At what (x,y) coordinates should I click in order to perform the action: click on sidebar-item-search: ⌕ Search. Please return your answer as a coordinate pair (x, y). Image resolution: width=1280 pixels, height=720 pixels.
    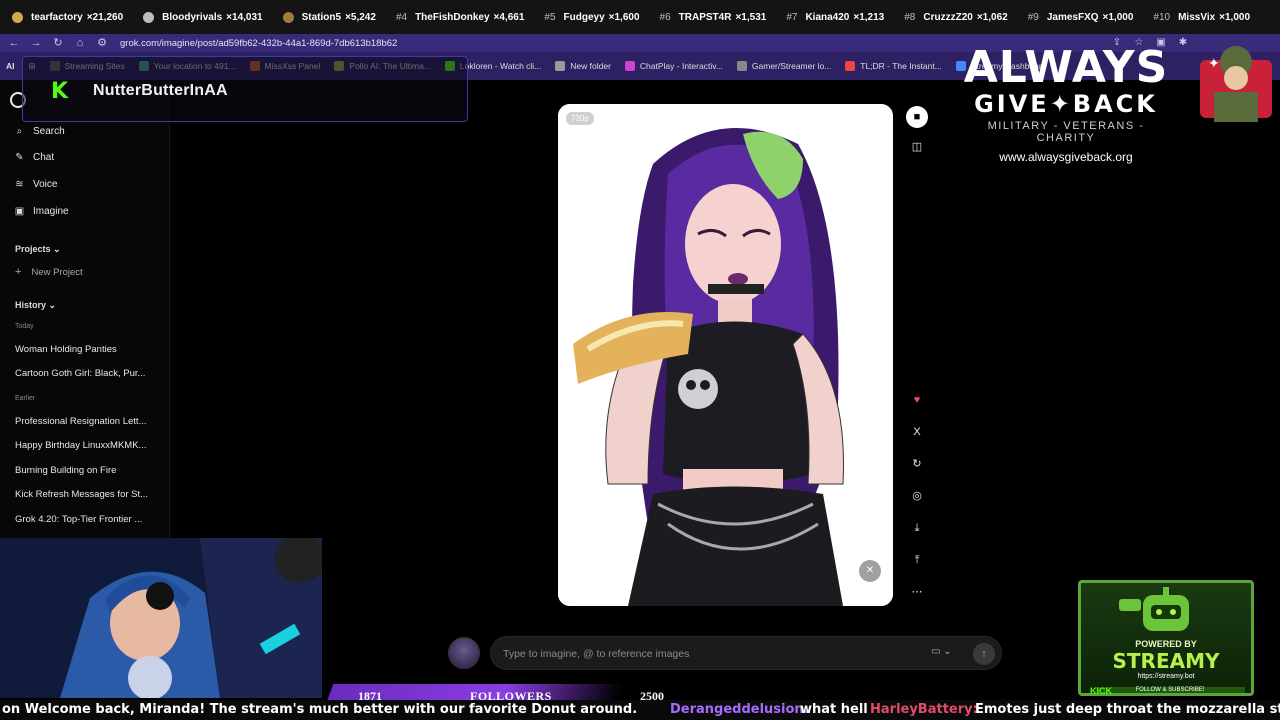
    Looking at the image, I should click on (39, 131).